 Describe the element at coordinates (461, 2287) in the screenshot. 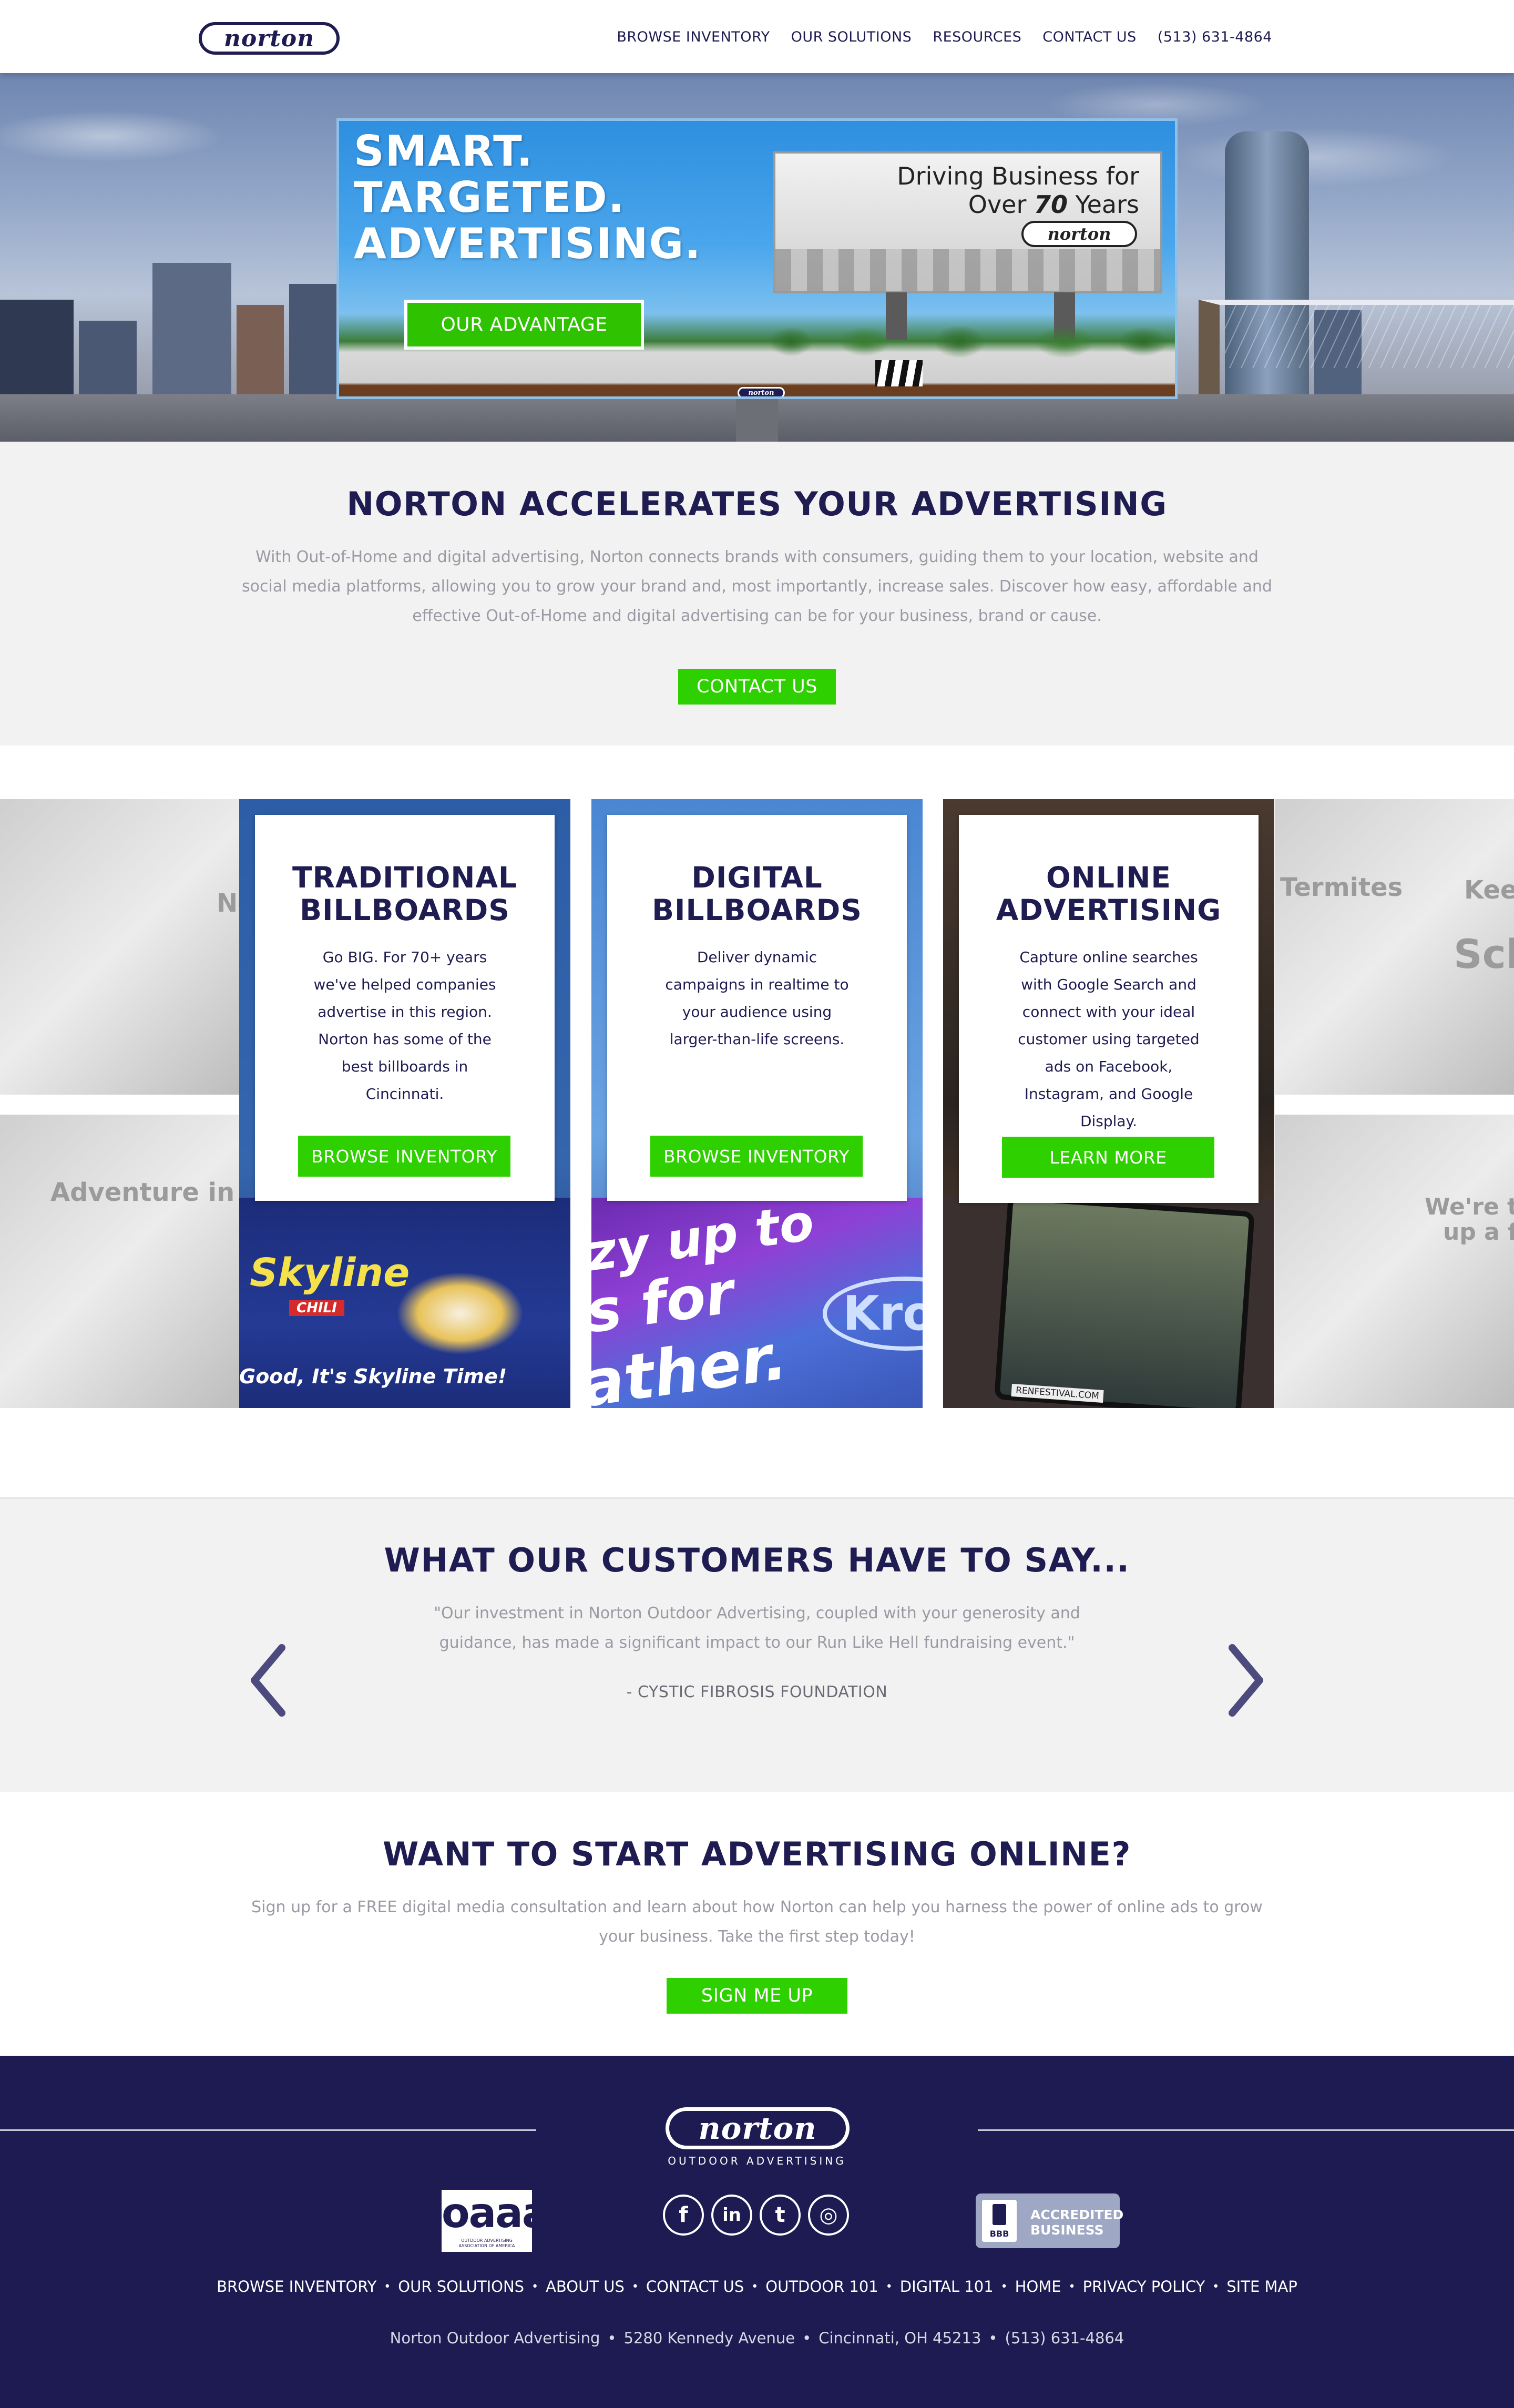

I see `footer-link-our-solutions: OUR SOLUTIONS` at that location.